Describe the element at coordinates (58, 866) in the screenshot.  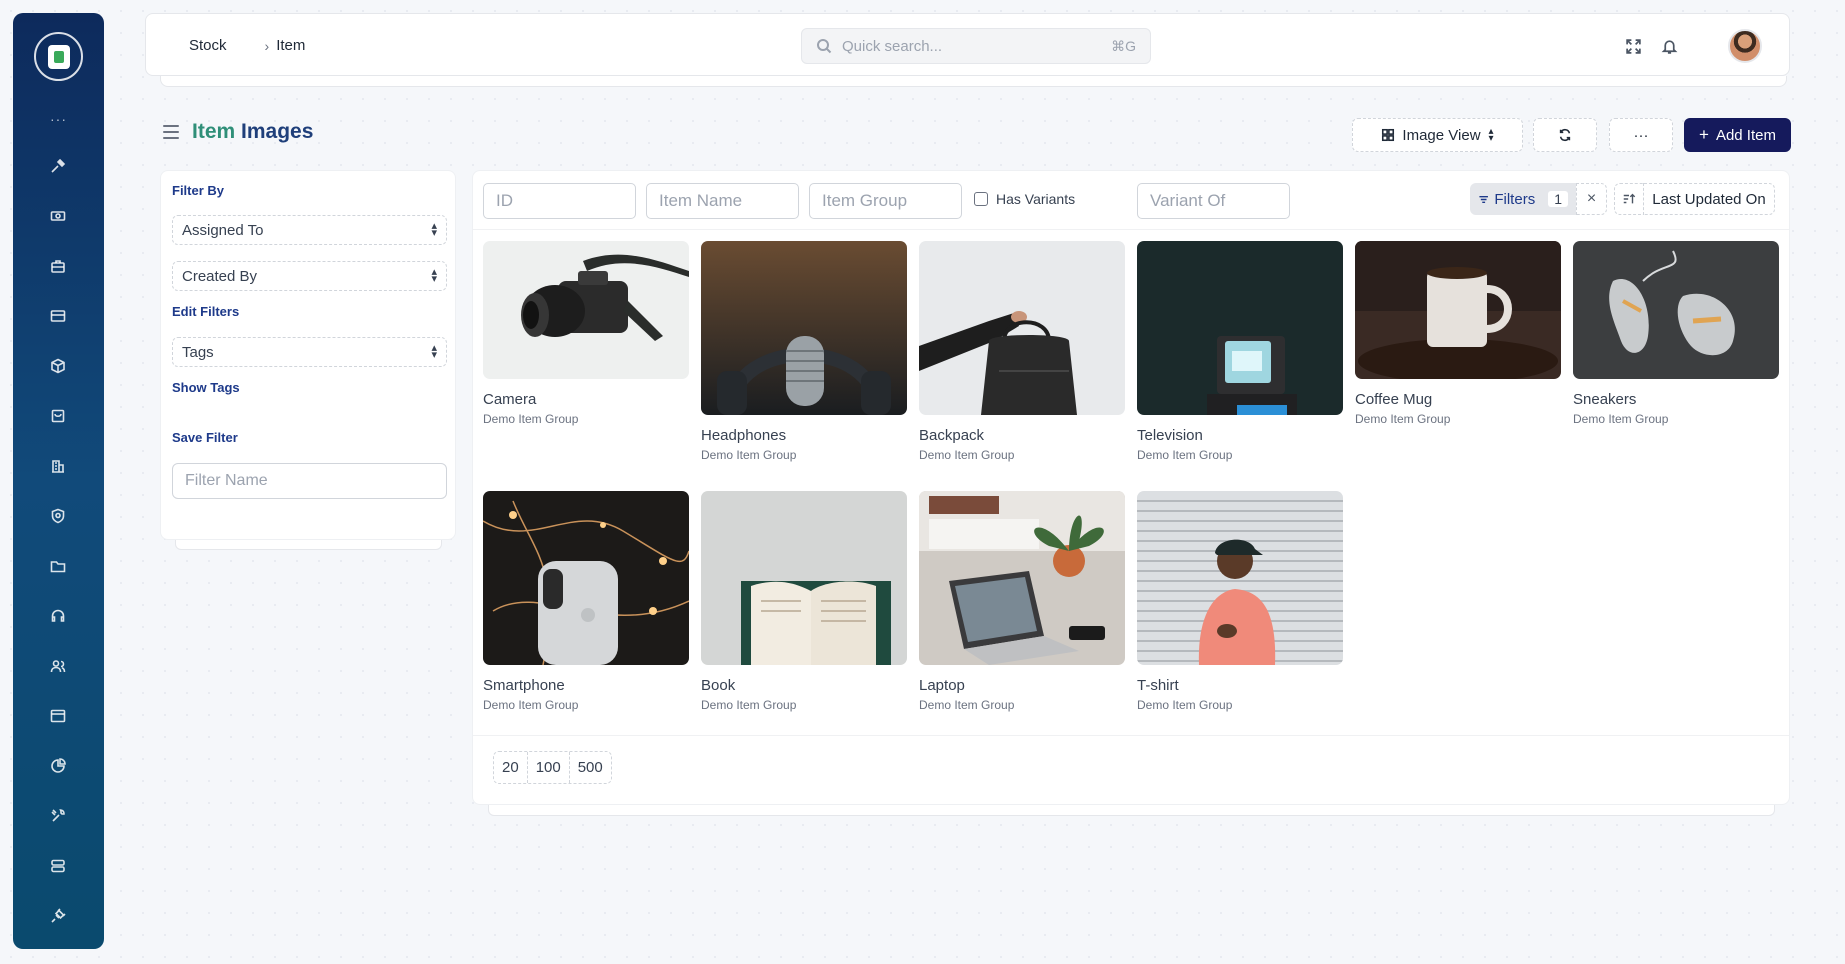
I see `server-icon` at that location.